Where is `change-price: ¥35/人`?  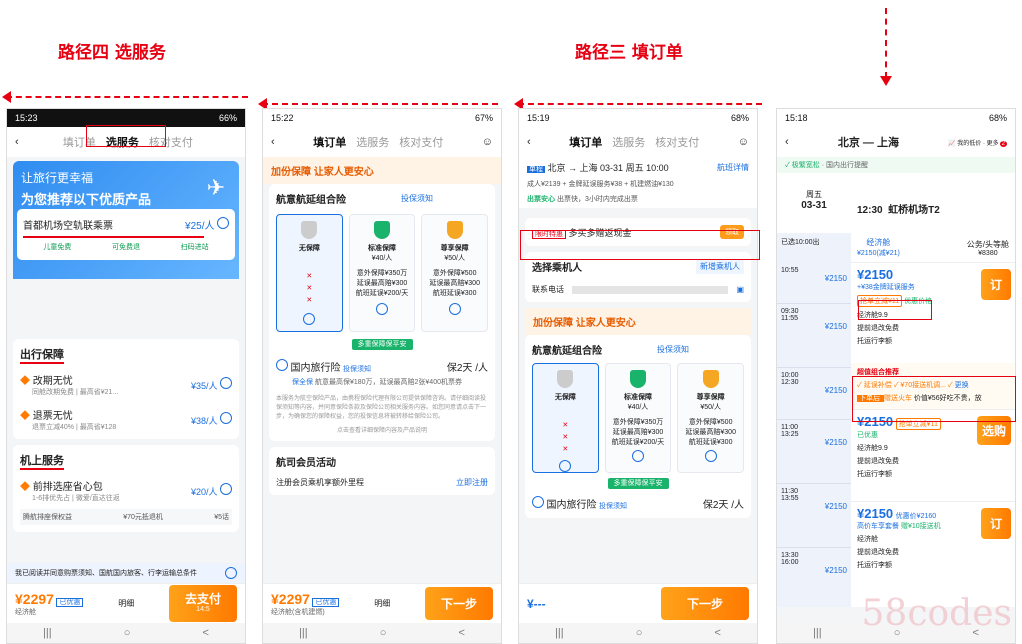
change-price: ¥35/人 is located at coordinates (204, 386).